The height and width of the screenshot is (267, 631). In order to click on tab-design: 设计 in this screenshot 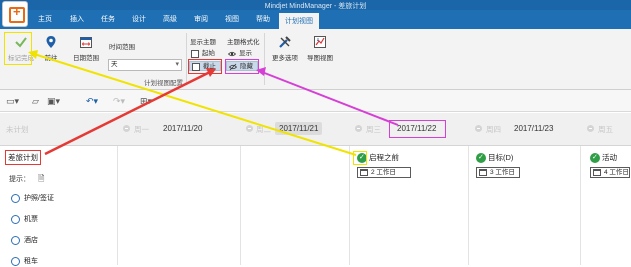, I will do `click(139, 19)`.